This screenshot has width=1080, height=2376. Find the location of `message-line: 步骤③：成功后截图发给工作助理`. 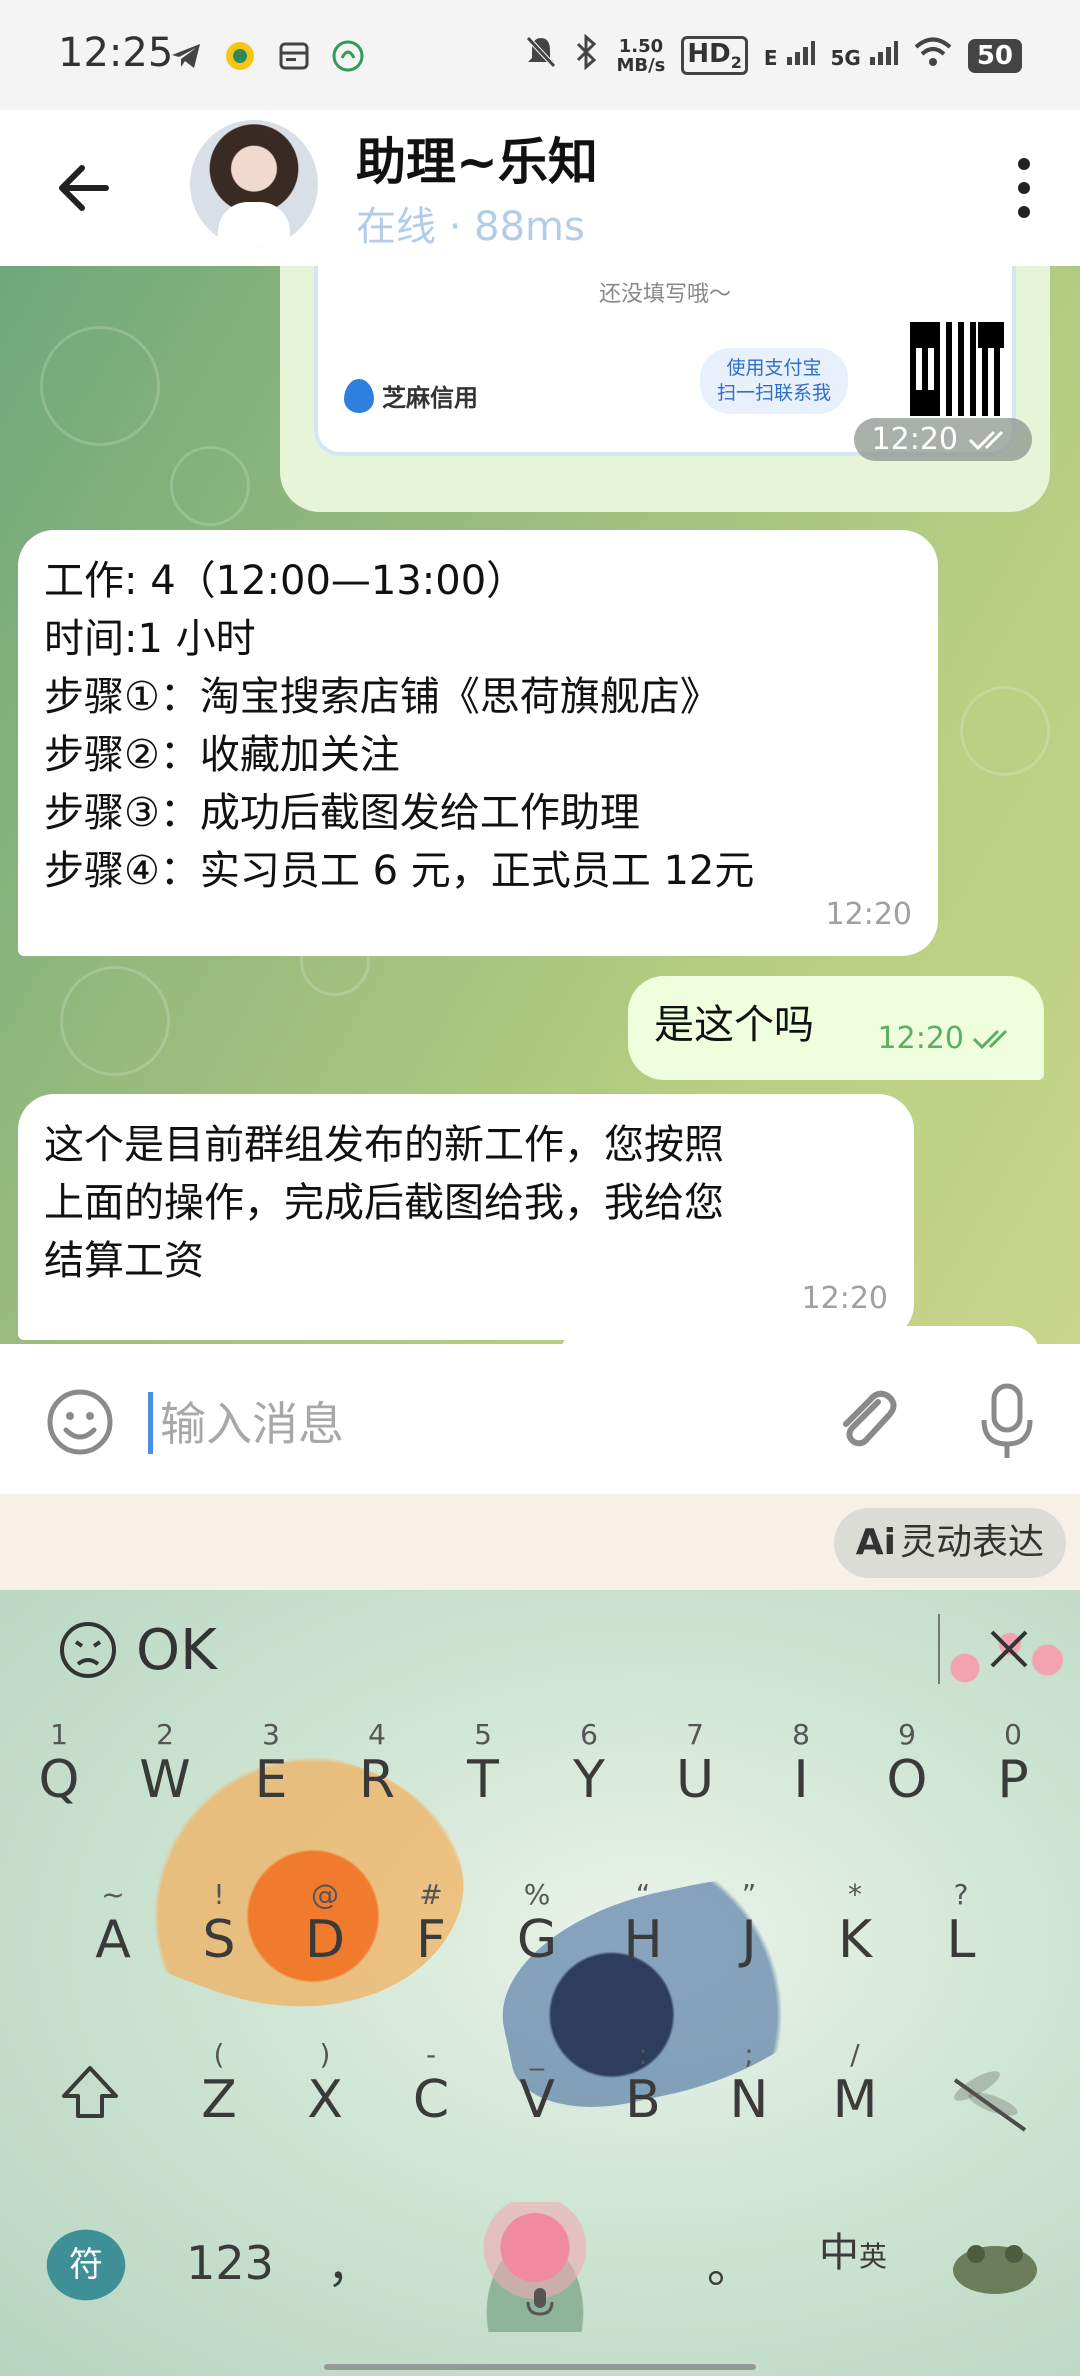

message-line: 步骤③：成功后截图发给工作助理 is located at coordinates (342, 813).